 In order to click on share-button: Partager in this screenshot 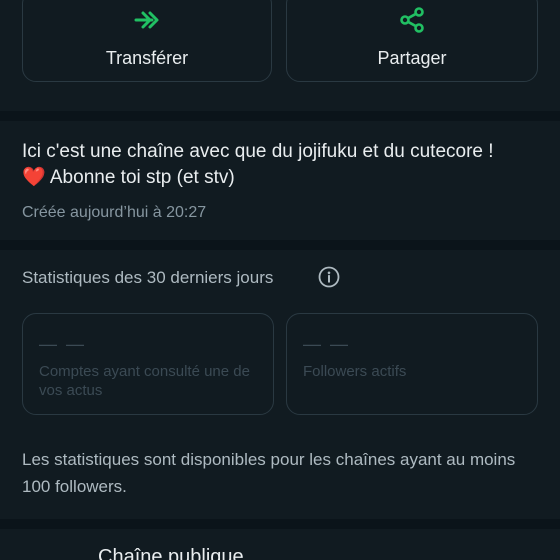, I will do `click(412, 41)`.